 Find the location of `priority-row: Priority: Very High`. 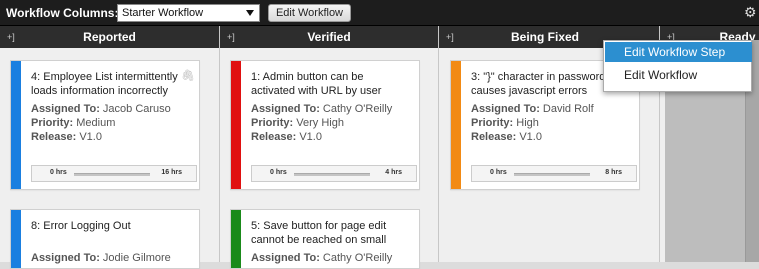

priority-row: Priority: Very High is located at coordinates (297, 123).